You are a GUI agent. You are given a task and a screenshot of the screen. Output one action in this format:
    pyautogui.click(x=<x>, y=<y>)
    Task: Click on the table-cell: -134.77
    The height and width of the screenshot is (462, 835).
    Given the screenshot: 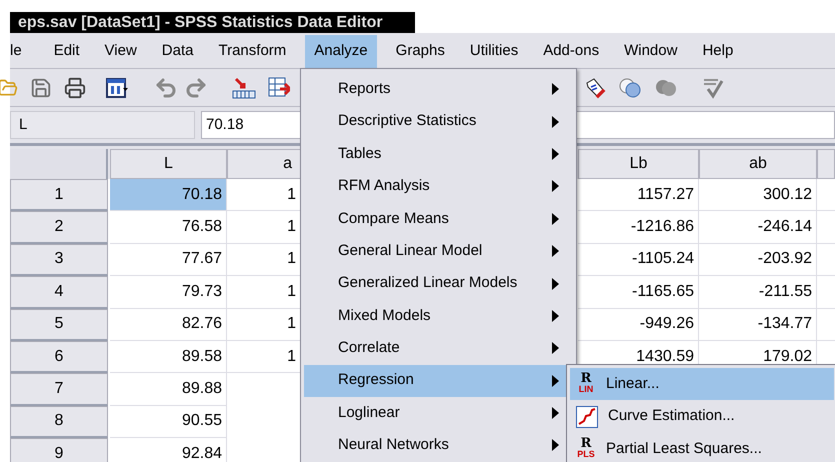 What is the action you would take?
    pyautogui.click(x=758, y=324)
    